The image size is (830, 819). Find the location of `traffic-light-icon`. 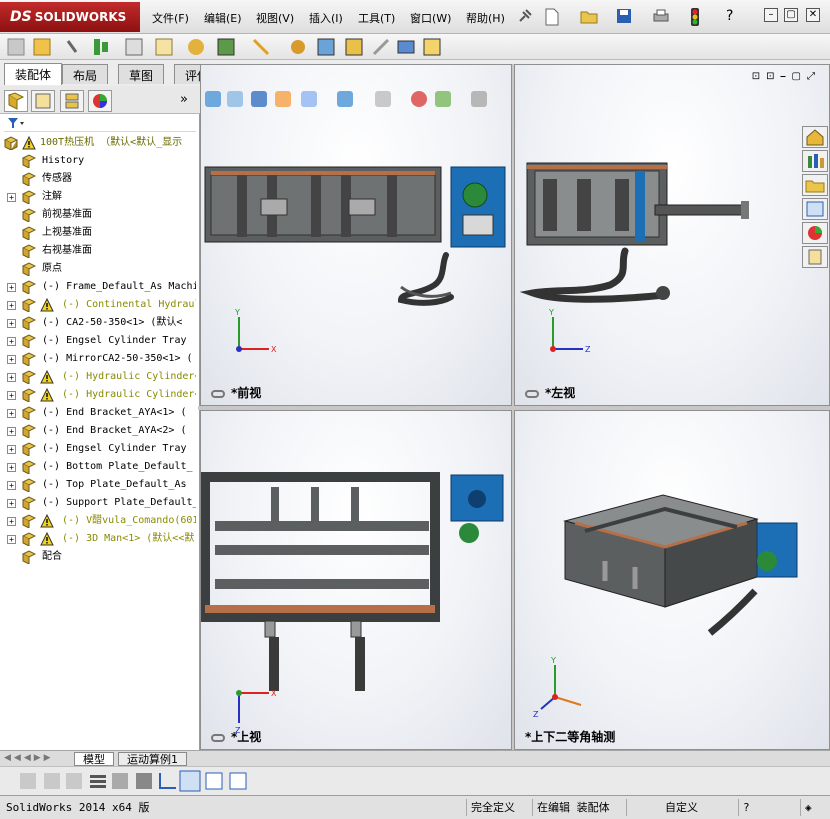

traffic-light-icon is located at coordinates (699, 17).